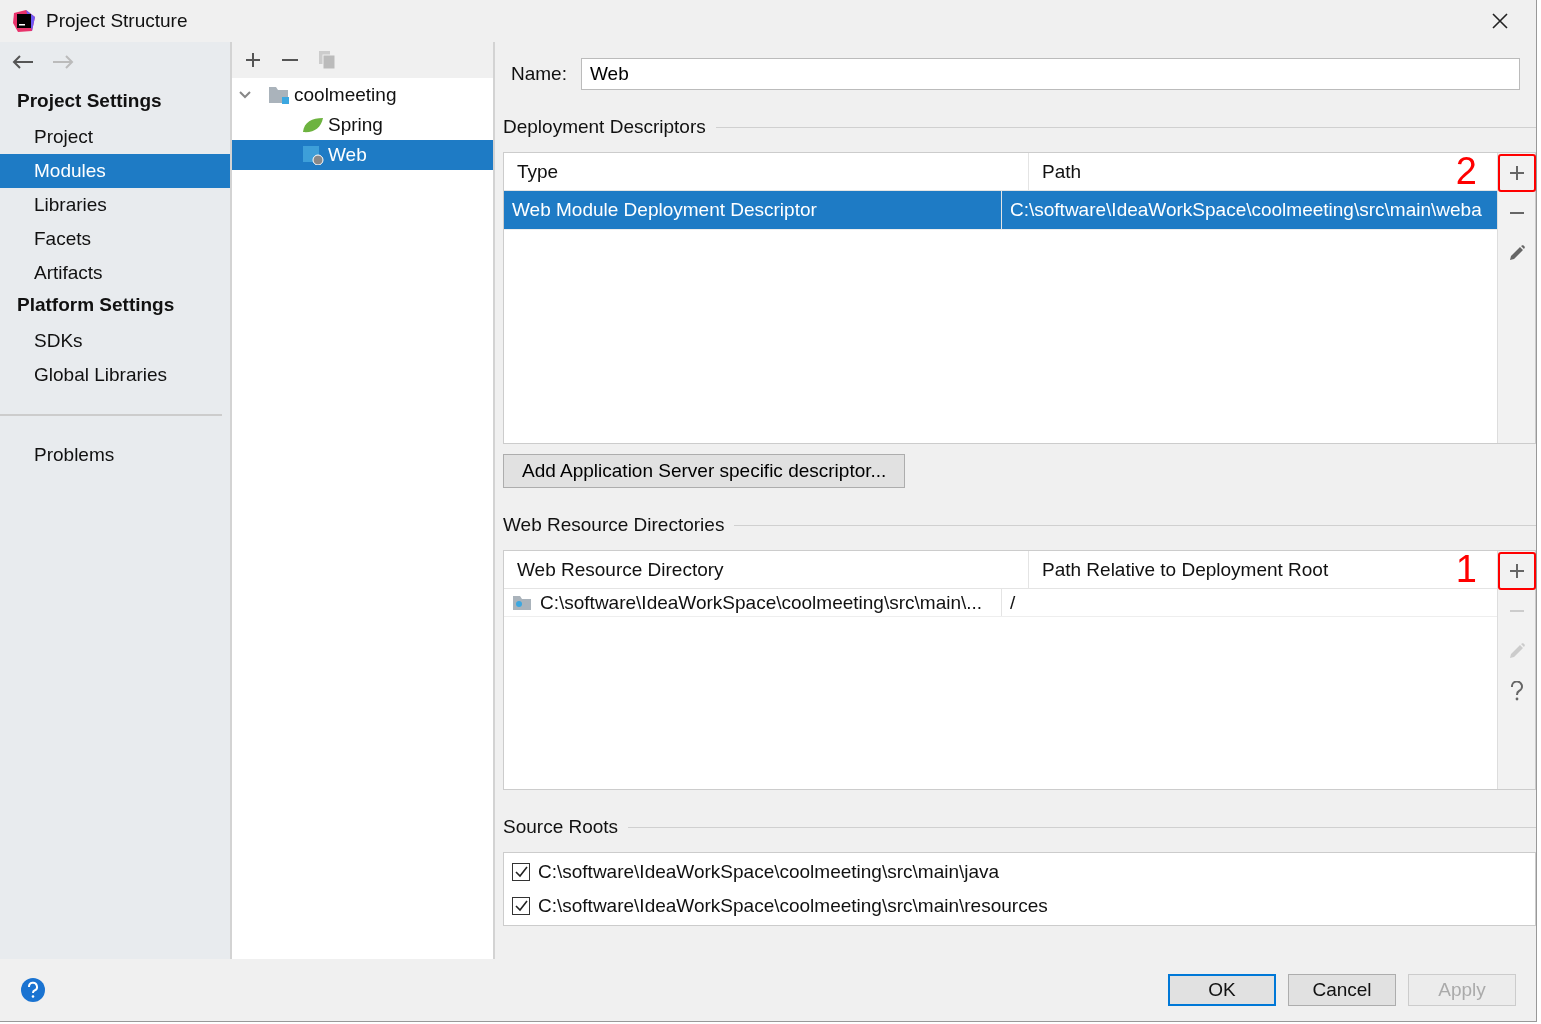 Image resolution: width=1541 pixels, height=1024 pixels. I want to click on source-root-path: C:\software\IdeaWorkSpace\coolmeeting\src\main\resources, so click(793, 906).